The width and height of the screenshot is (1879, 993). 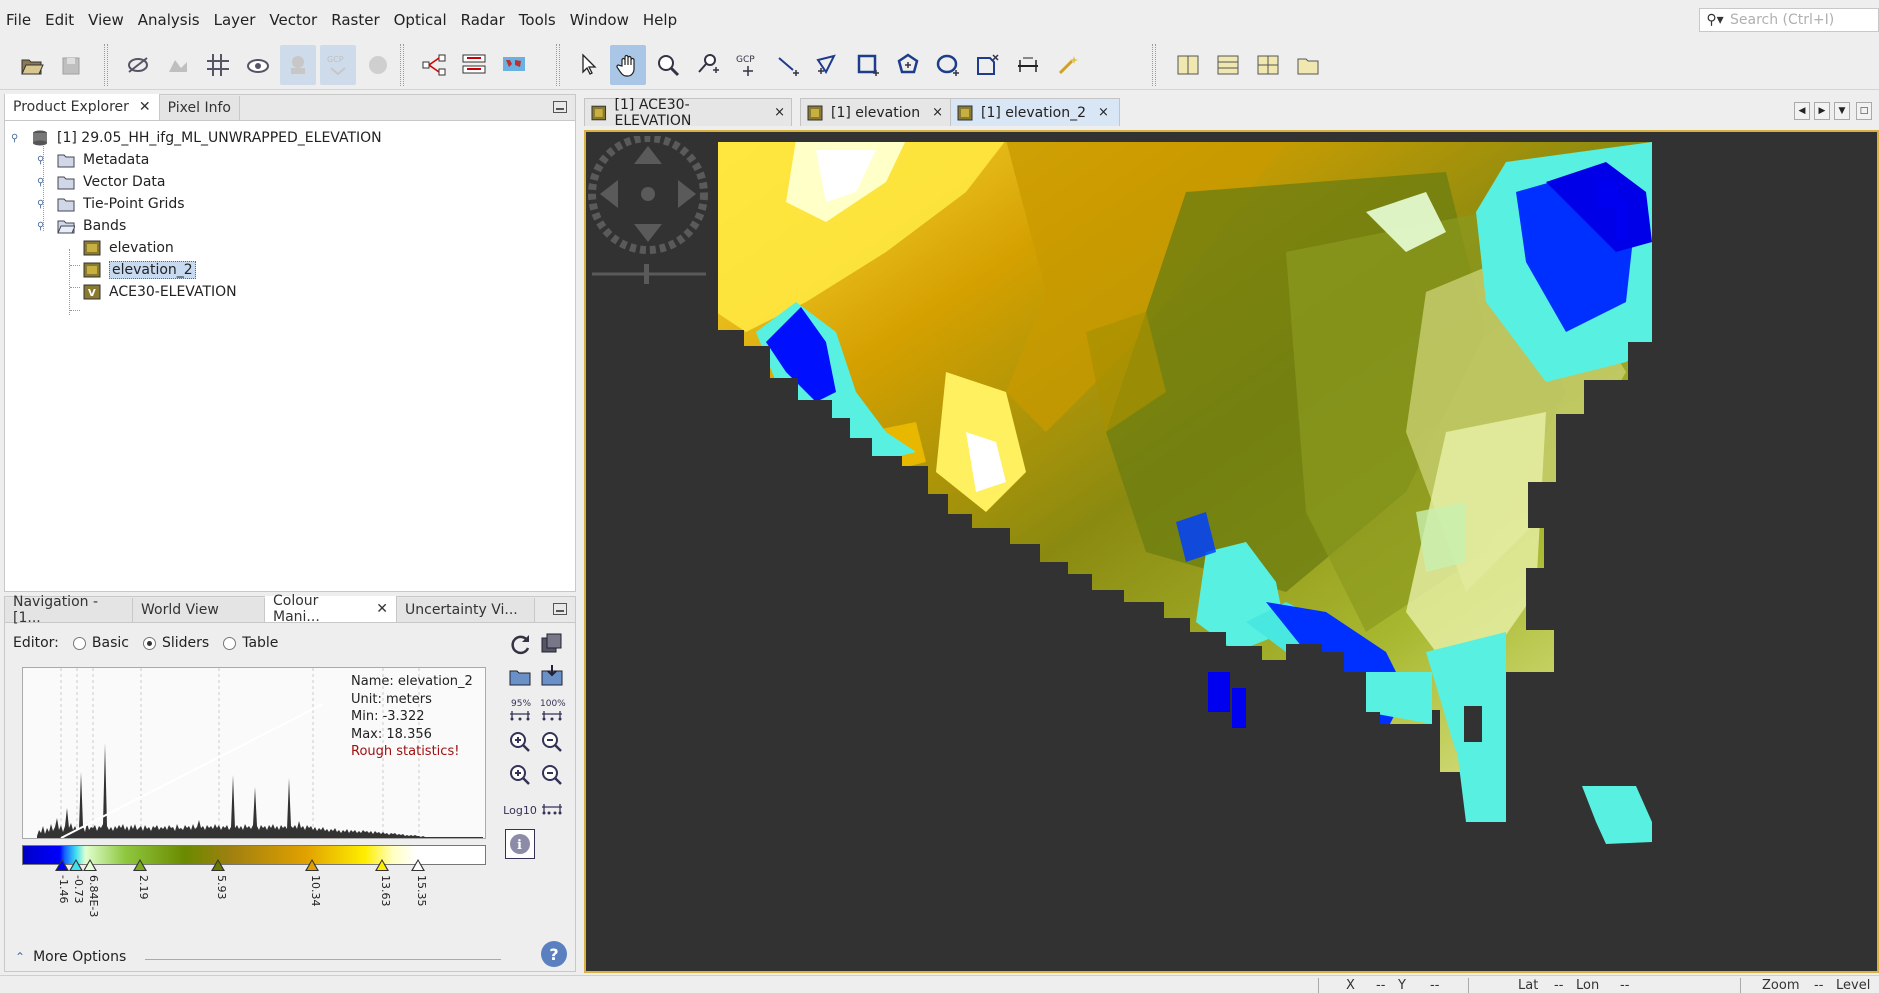 What do you see at coordinates (235, 20) in the screenshot?
I see `menu-layer: Layer` at bounding box center [235, 20].